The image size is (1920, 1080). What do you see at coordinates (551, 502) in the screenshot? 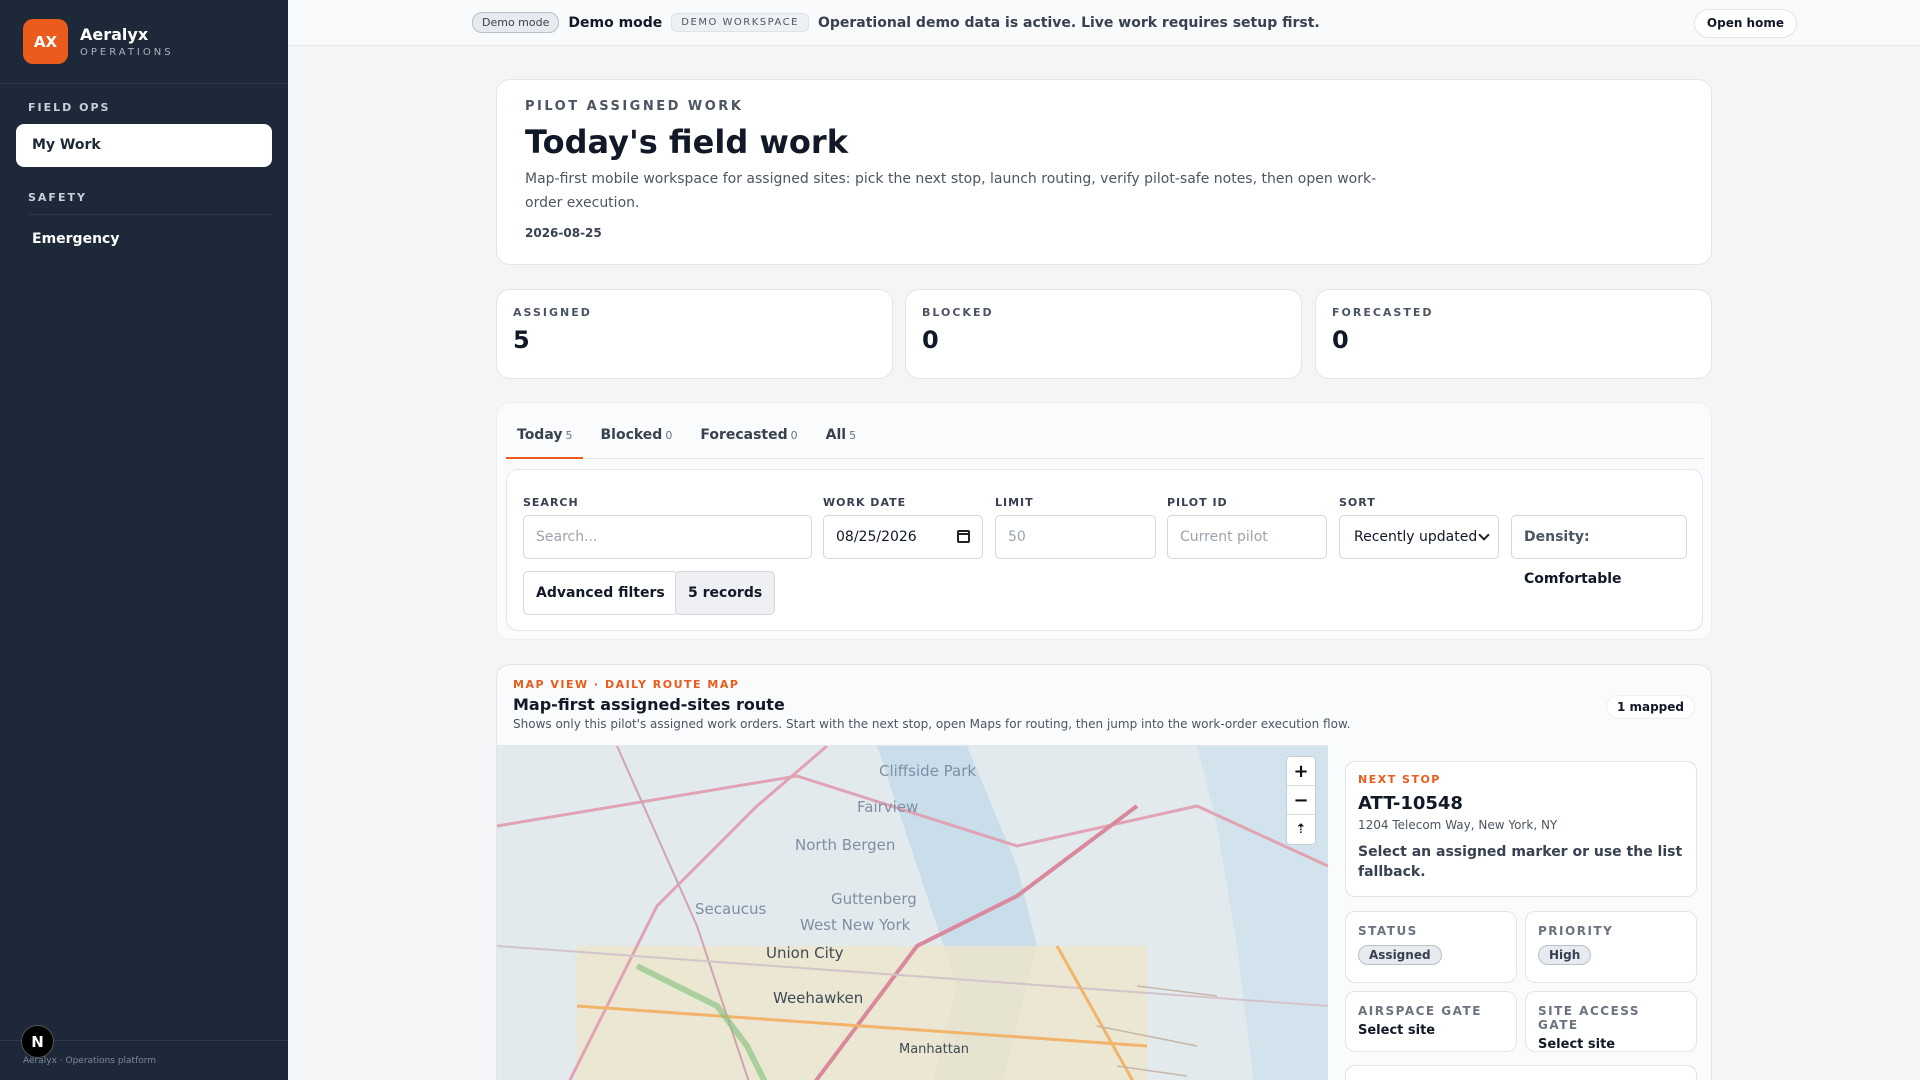
I see `search-label: SEARCH` at bounding box center [551, 502].